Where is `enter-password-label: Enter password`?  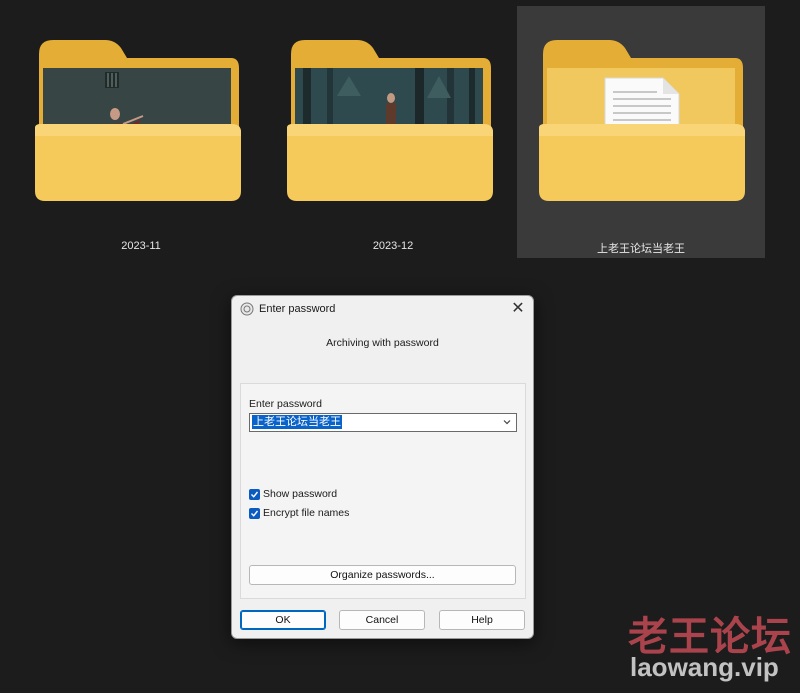
enter-password-label: Enter password is located at coordinates (285, 404).